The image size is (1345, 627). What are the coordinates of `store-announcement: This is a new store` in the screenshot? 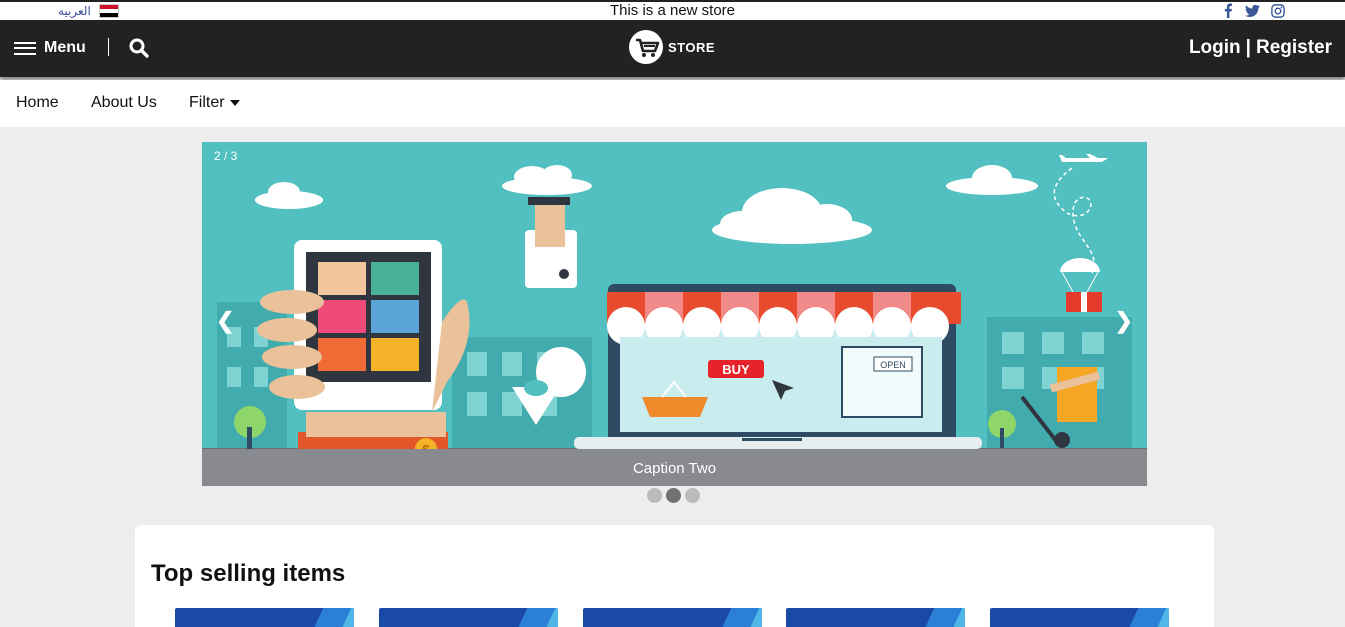 It's located at (672, 10).